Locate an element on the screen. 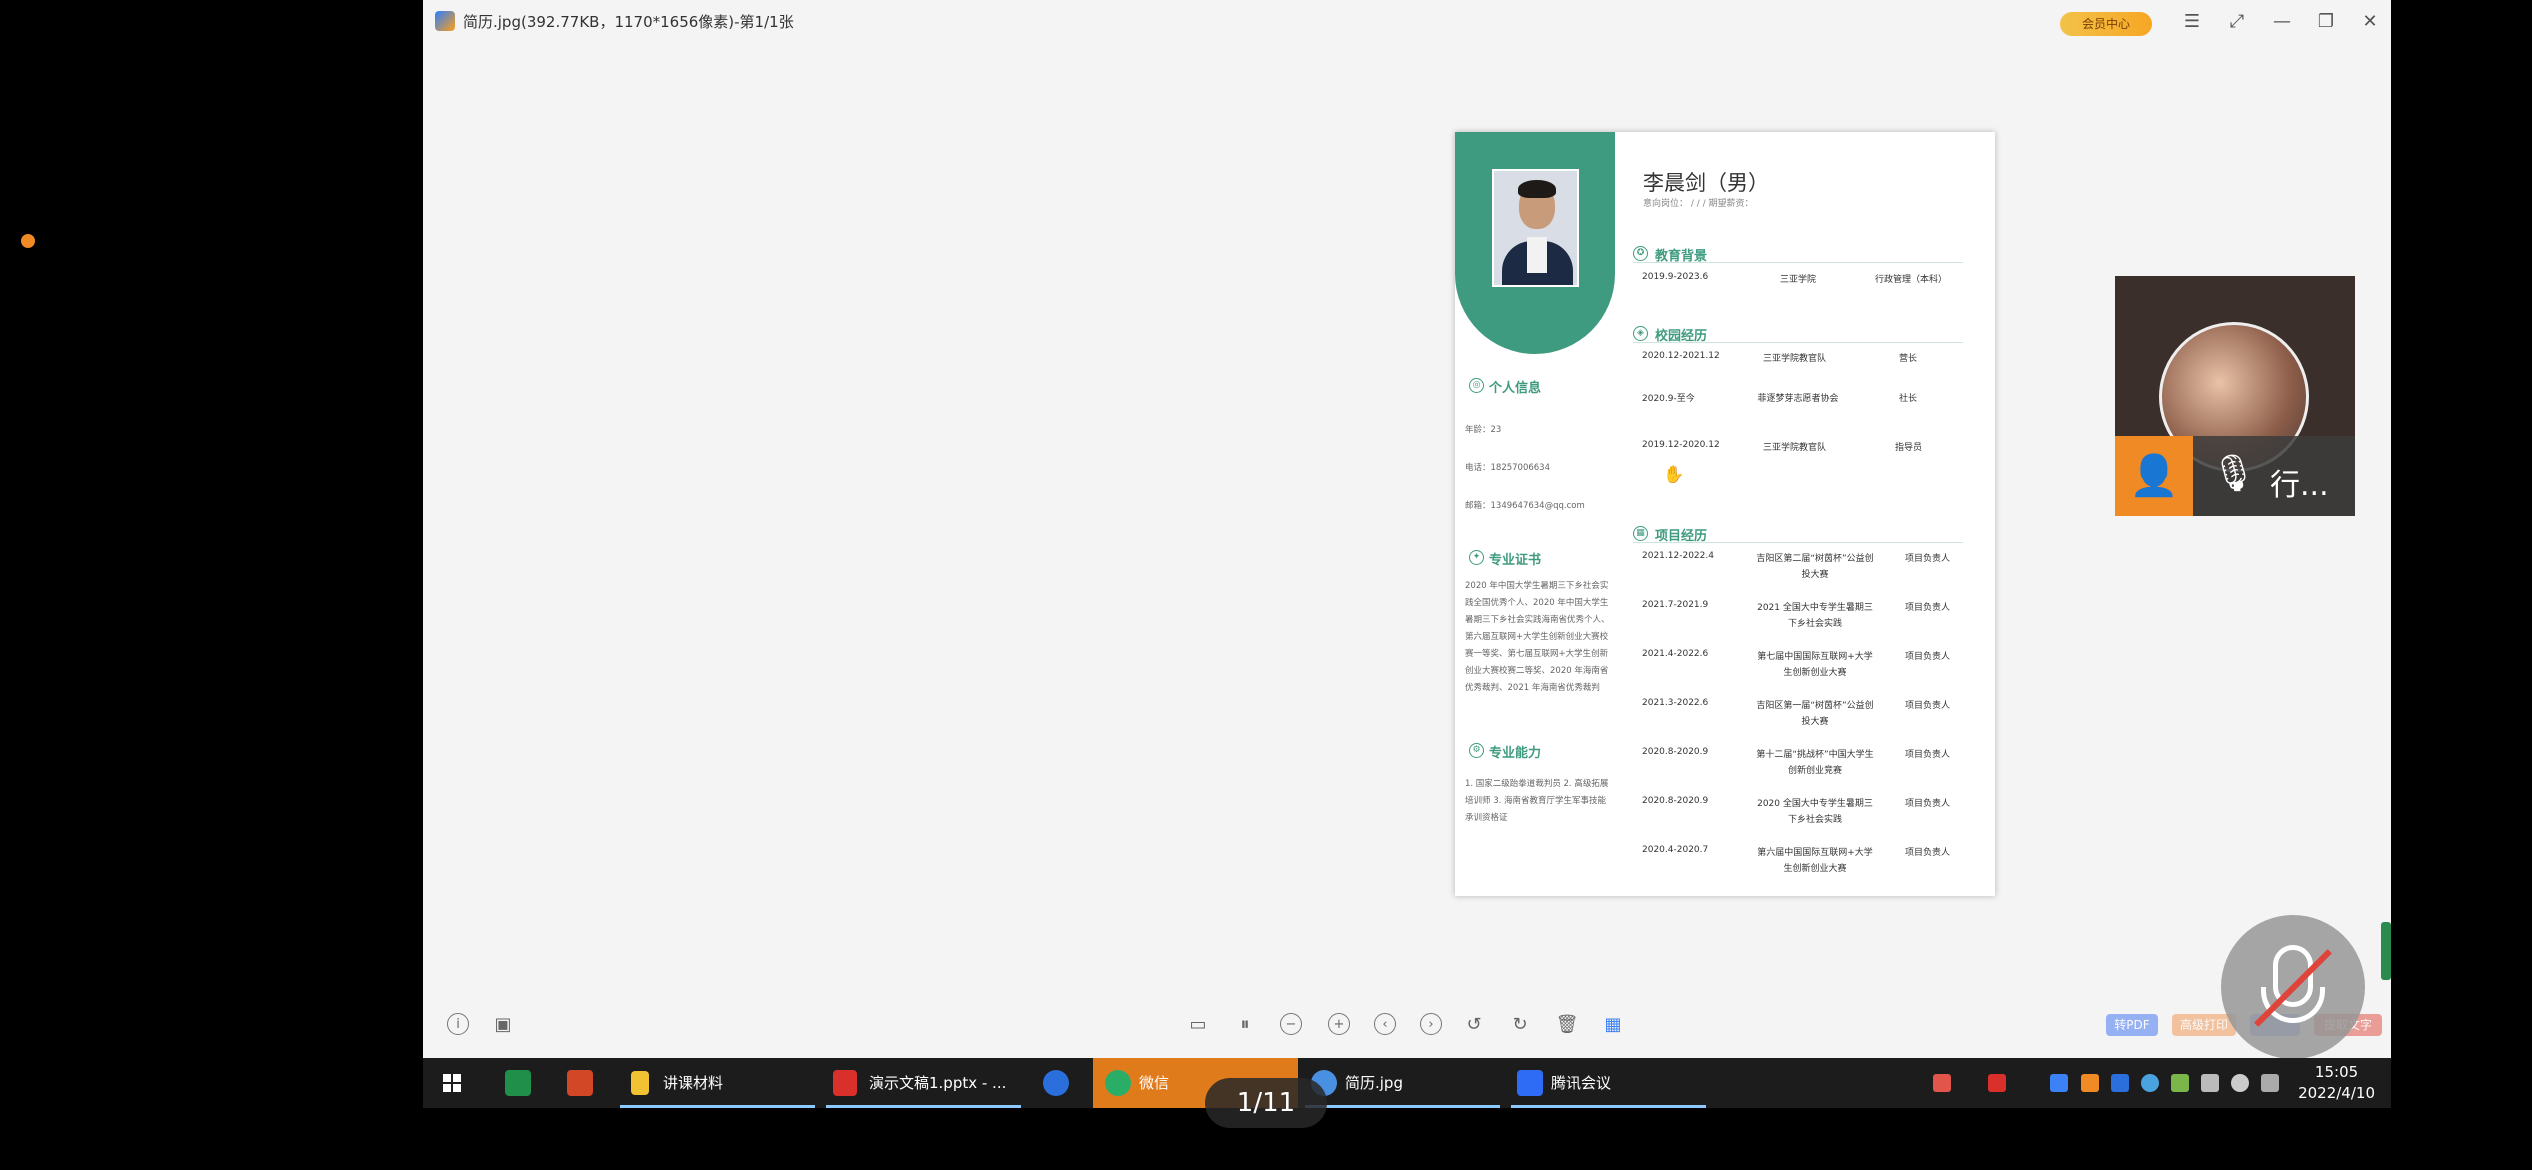  task-resume: 简历.jpg is located at coordinates (1374, 1083).